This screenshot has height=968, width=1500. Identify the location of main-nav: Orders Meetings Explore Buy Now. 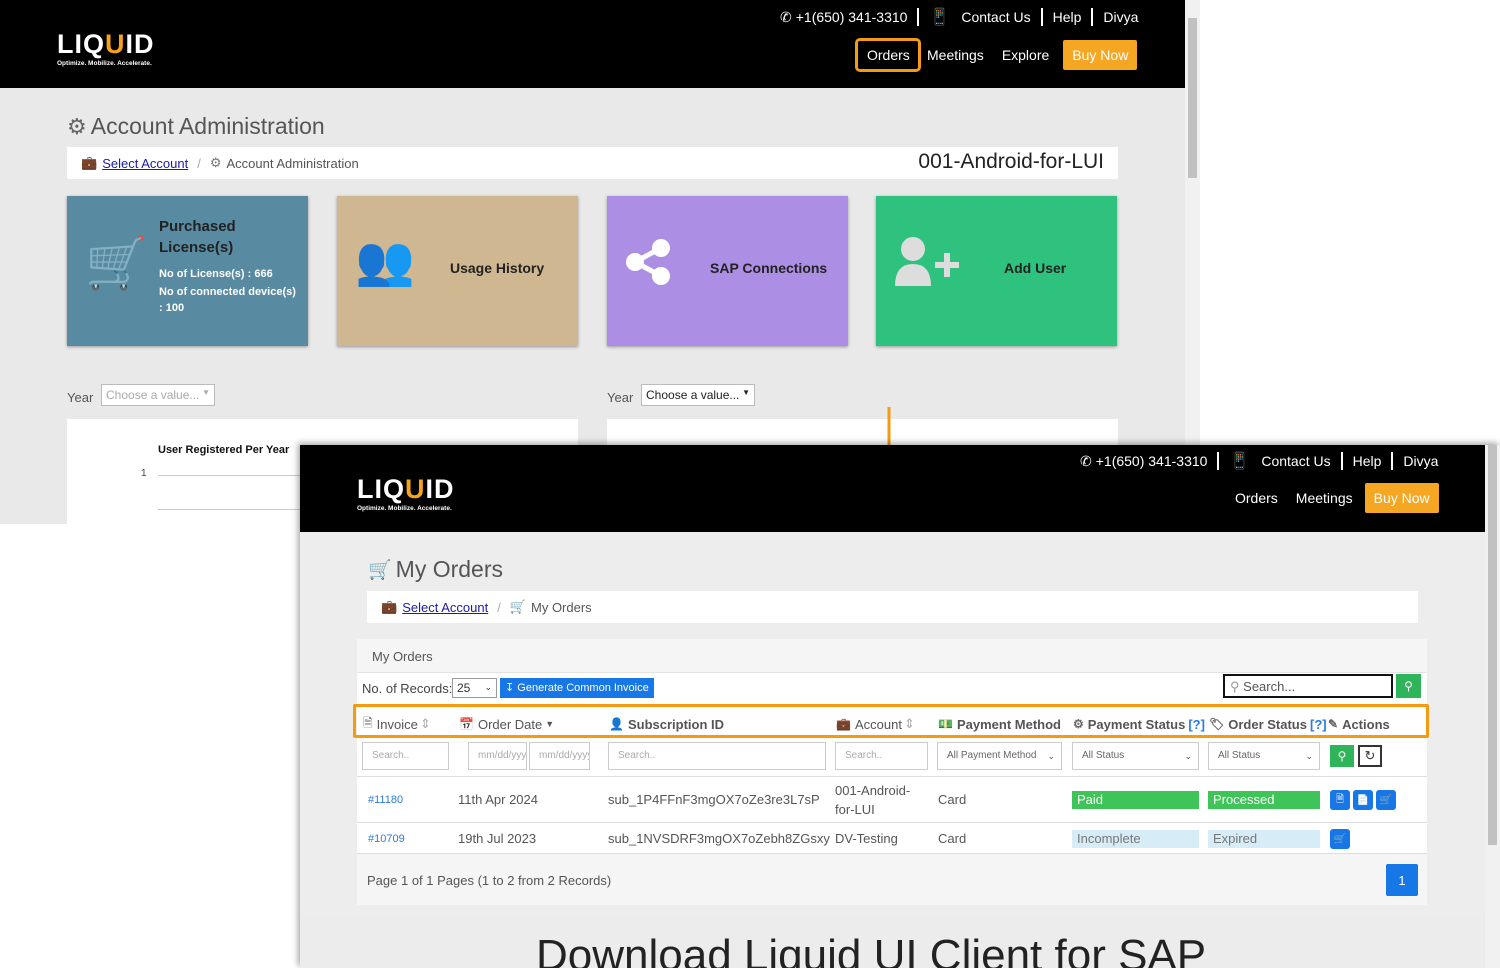
(996, 55).